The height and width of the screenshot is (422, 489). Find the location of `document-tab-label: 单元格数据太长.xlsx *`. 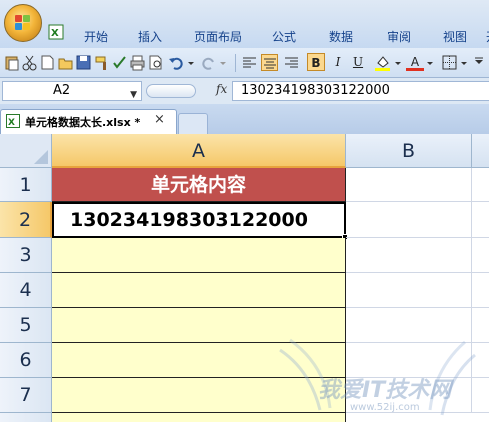

document-tab-label: 单元格数据太长.xlsx * is located at coordinates (83, 122).